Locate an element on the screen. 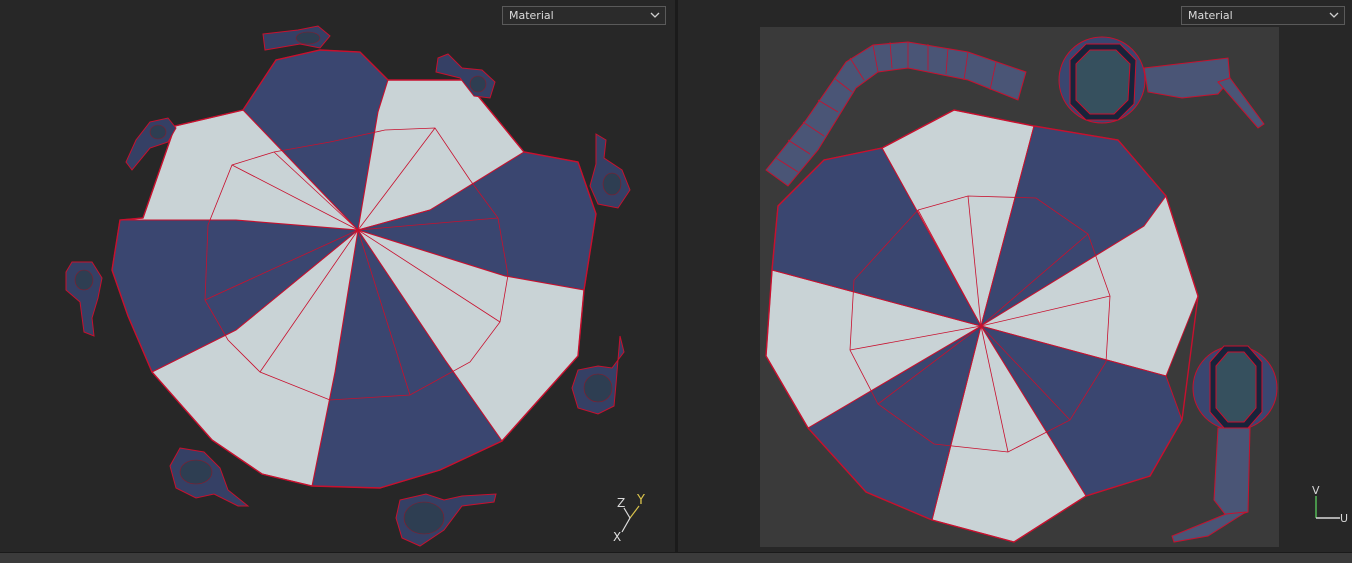  status-bar is located at coordinates (676, 557).